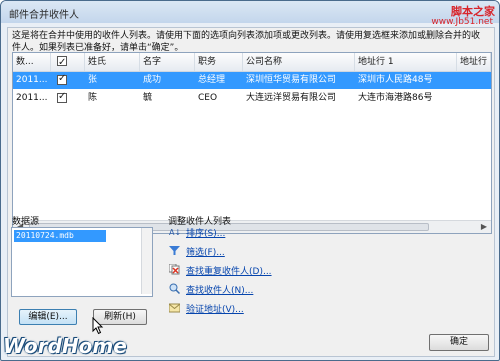 This screenshot has width=500, height=361. Describe the element at coordinates (291, 98) in the screenshot. I see `cell-company: 大连远洋贸易有限公司` at that location.